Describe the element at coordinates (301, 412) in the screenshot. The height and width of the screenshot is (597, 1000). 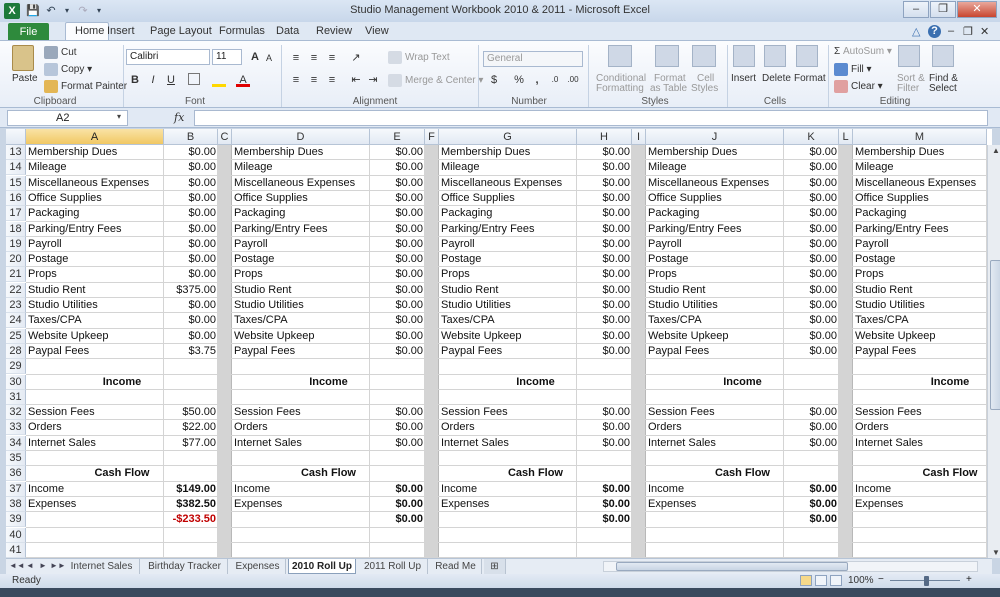
I see `label-cell: Session Fees` at that location.